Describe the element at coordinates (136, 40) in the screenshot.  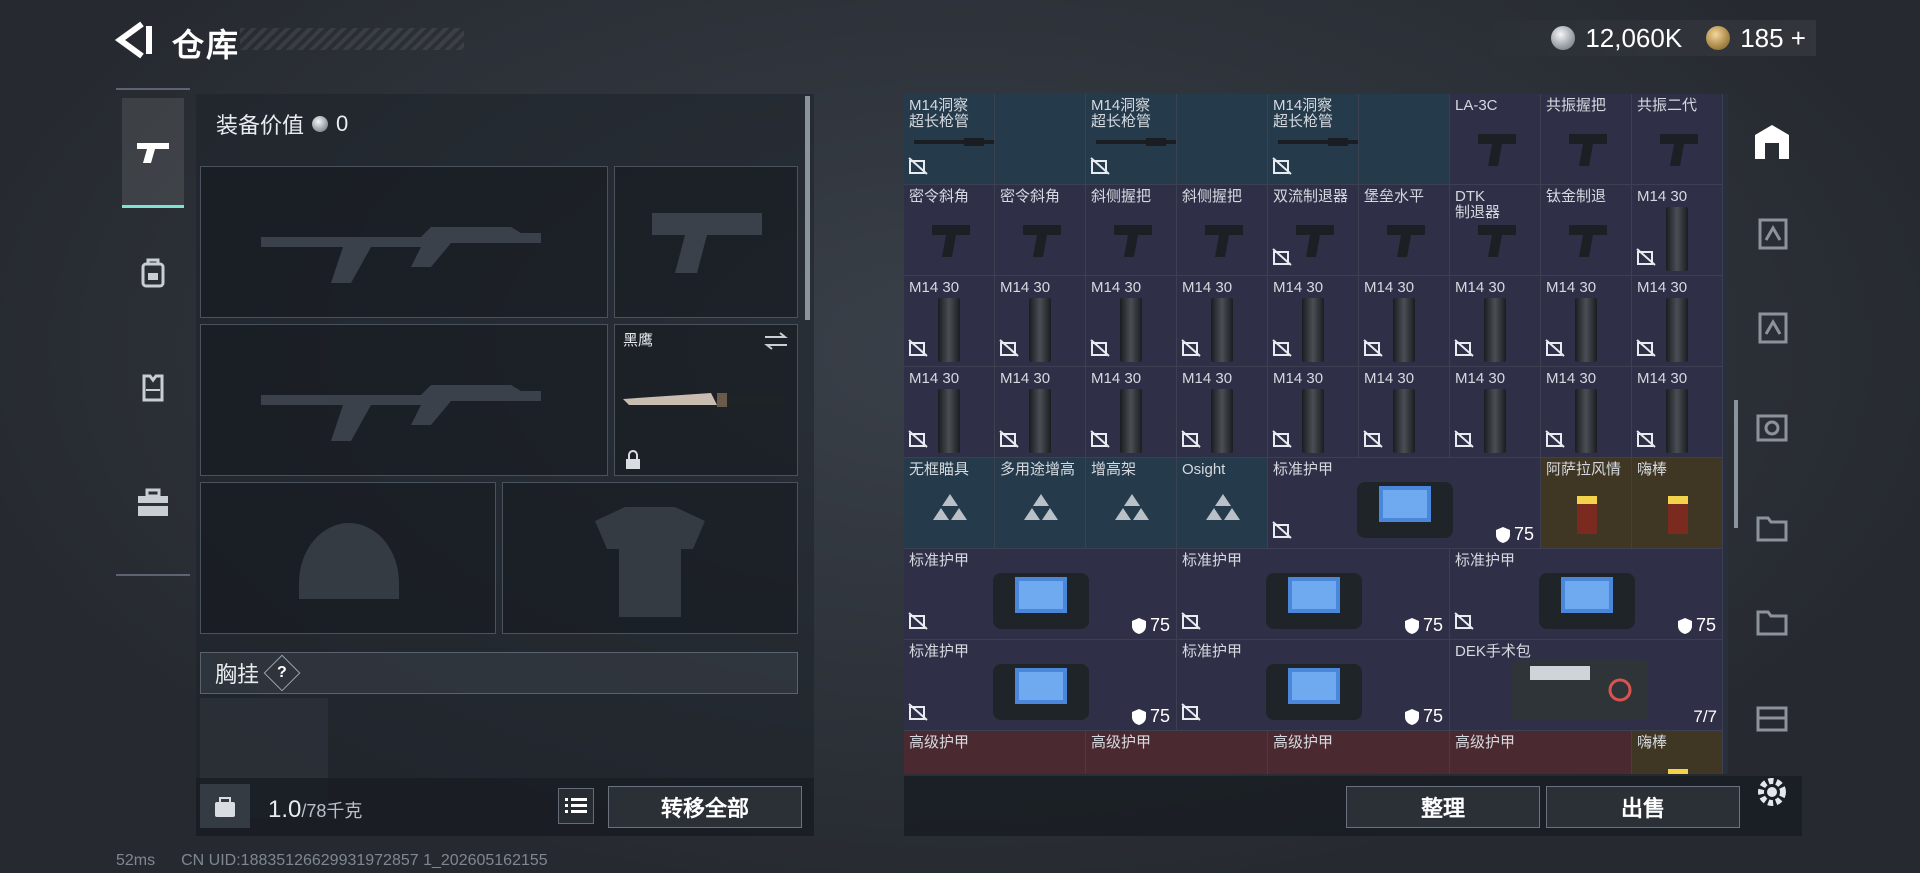
I see `back-button` at that location.